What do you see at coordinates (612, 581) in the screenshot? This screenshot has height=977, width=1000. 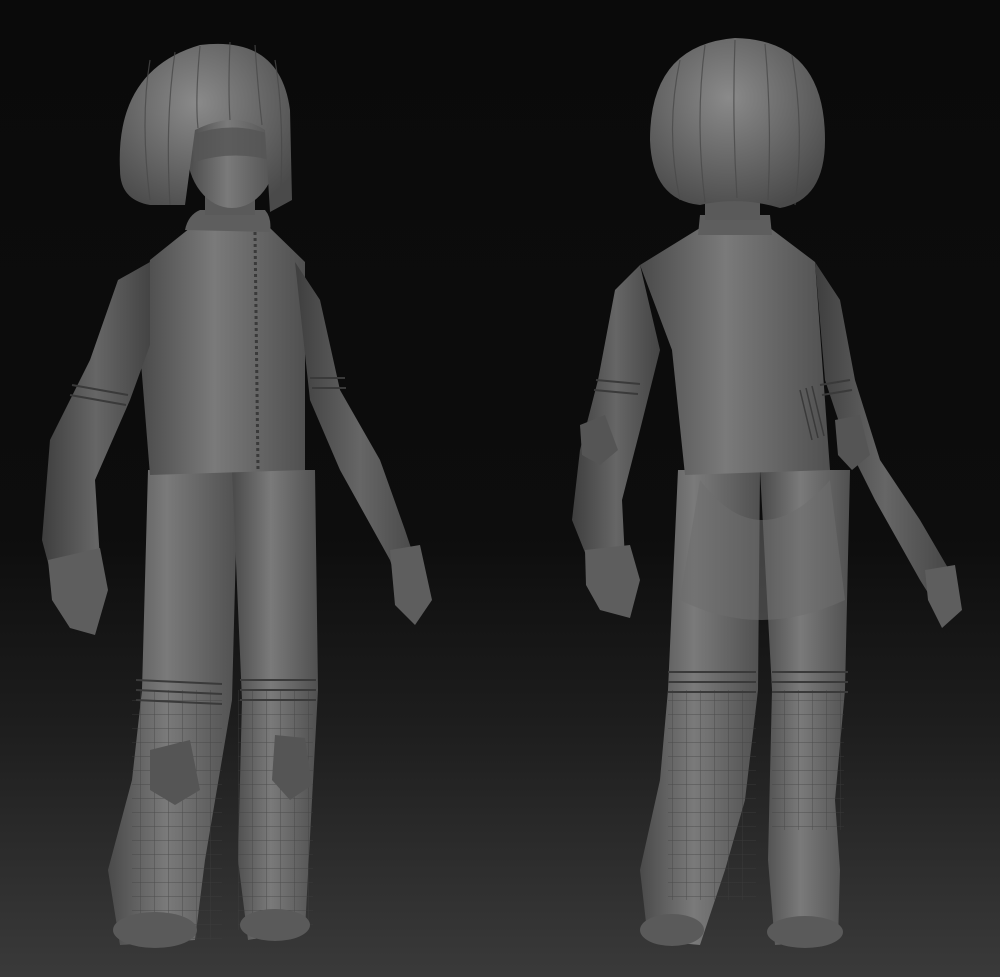 I see `back-left-hand` at bounding box center [612, 581].